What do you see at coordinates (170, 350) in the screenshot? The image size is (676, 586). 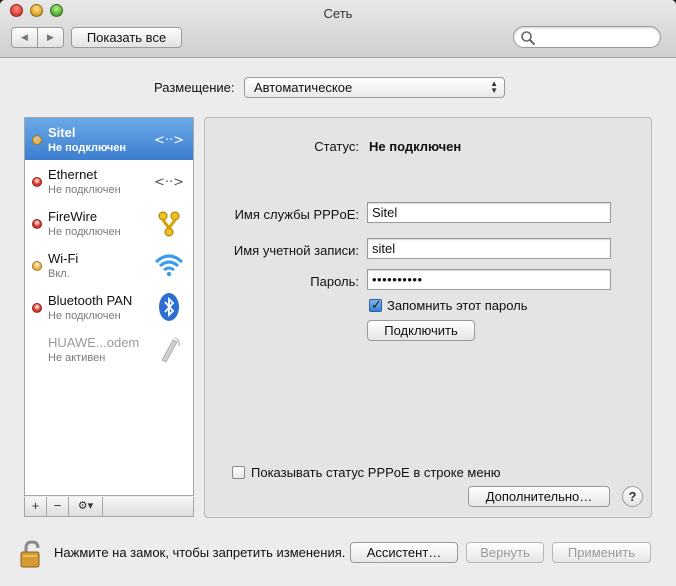 I see `modem-icon` at bounding box center [170, 350].